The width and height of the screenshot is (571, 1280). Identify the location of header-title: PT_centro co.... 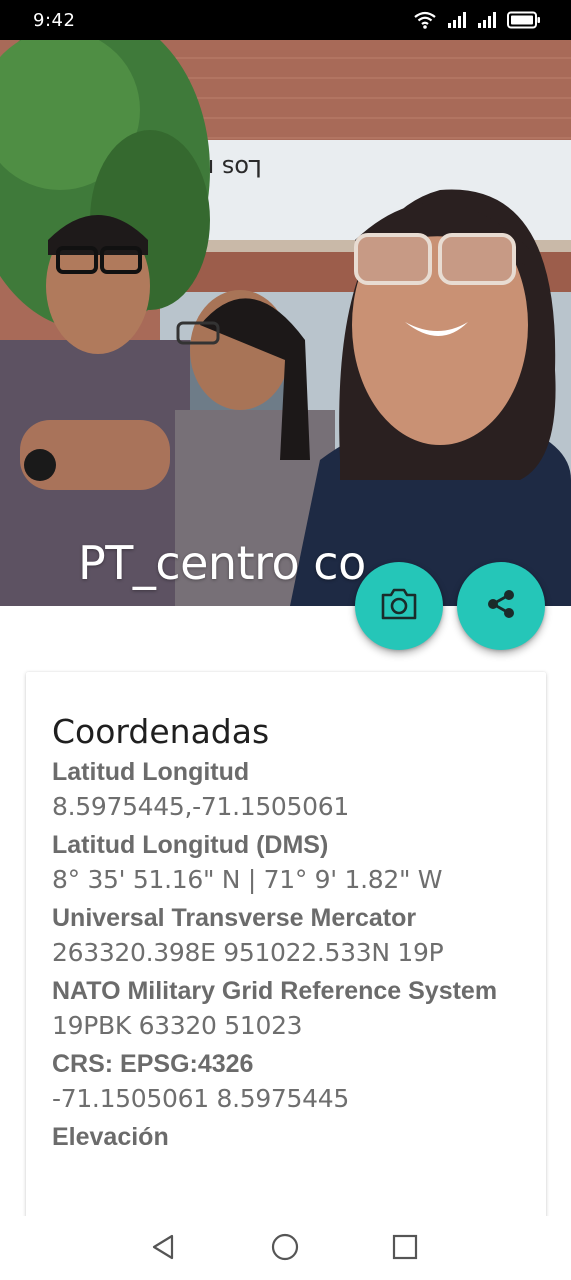
(243, 563).